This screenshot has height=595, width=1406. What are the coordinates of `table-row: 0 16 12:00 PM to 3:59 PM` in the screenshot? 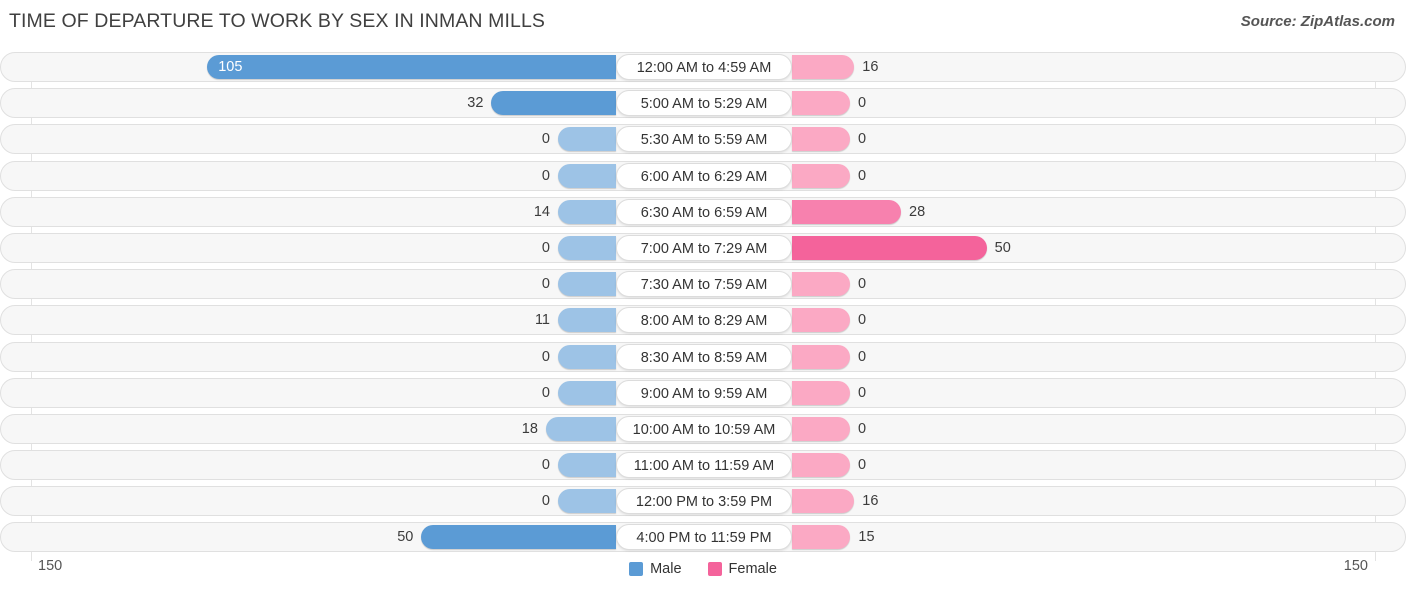 It's located at (703, 501).